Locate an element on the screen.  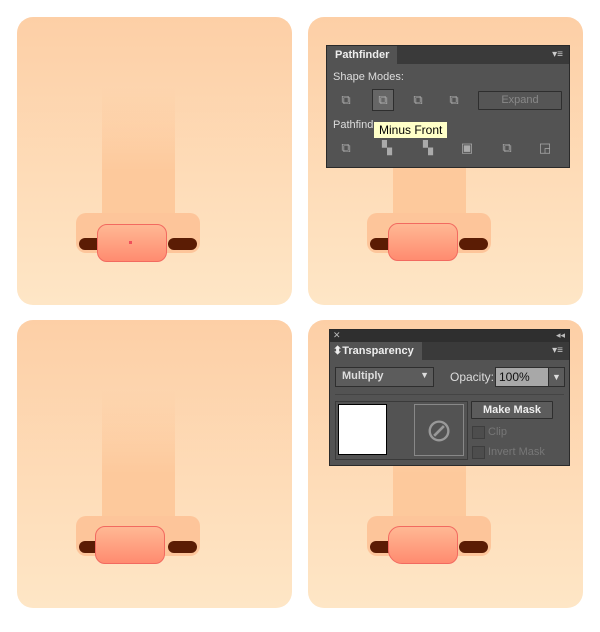
trim-icon: ▚ is located at coordinates (387, 148).